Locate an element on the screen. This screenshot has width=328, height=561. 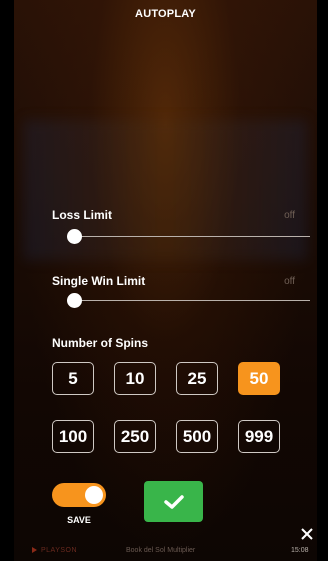
close-button is located at coordinates (307, 534).